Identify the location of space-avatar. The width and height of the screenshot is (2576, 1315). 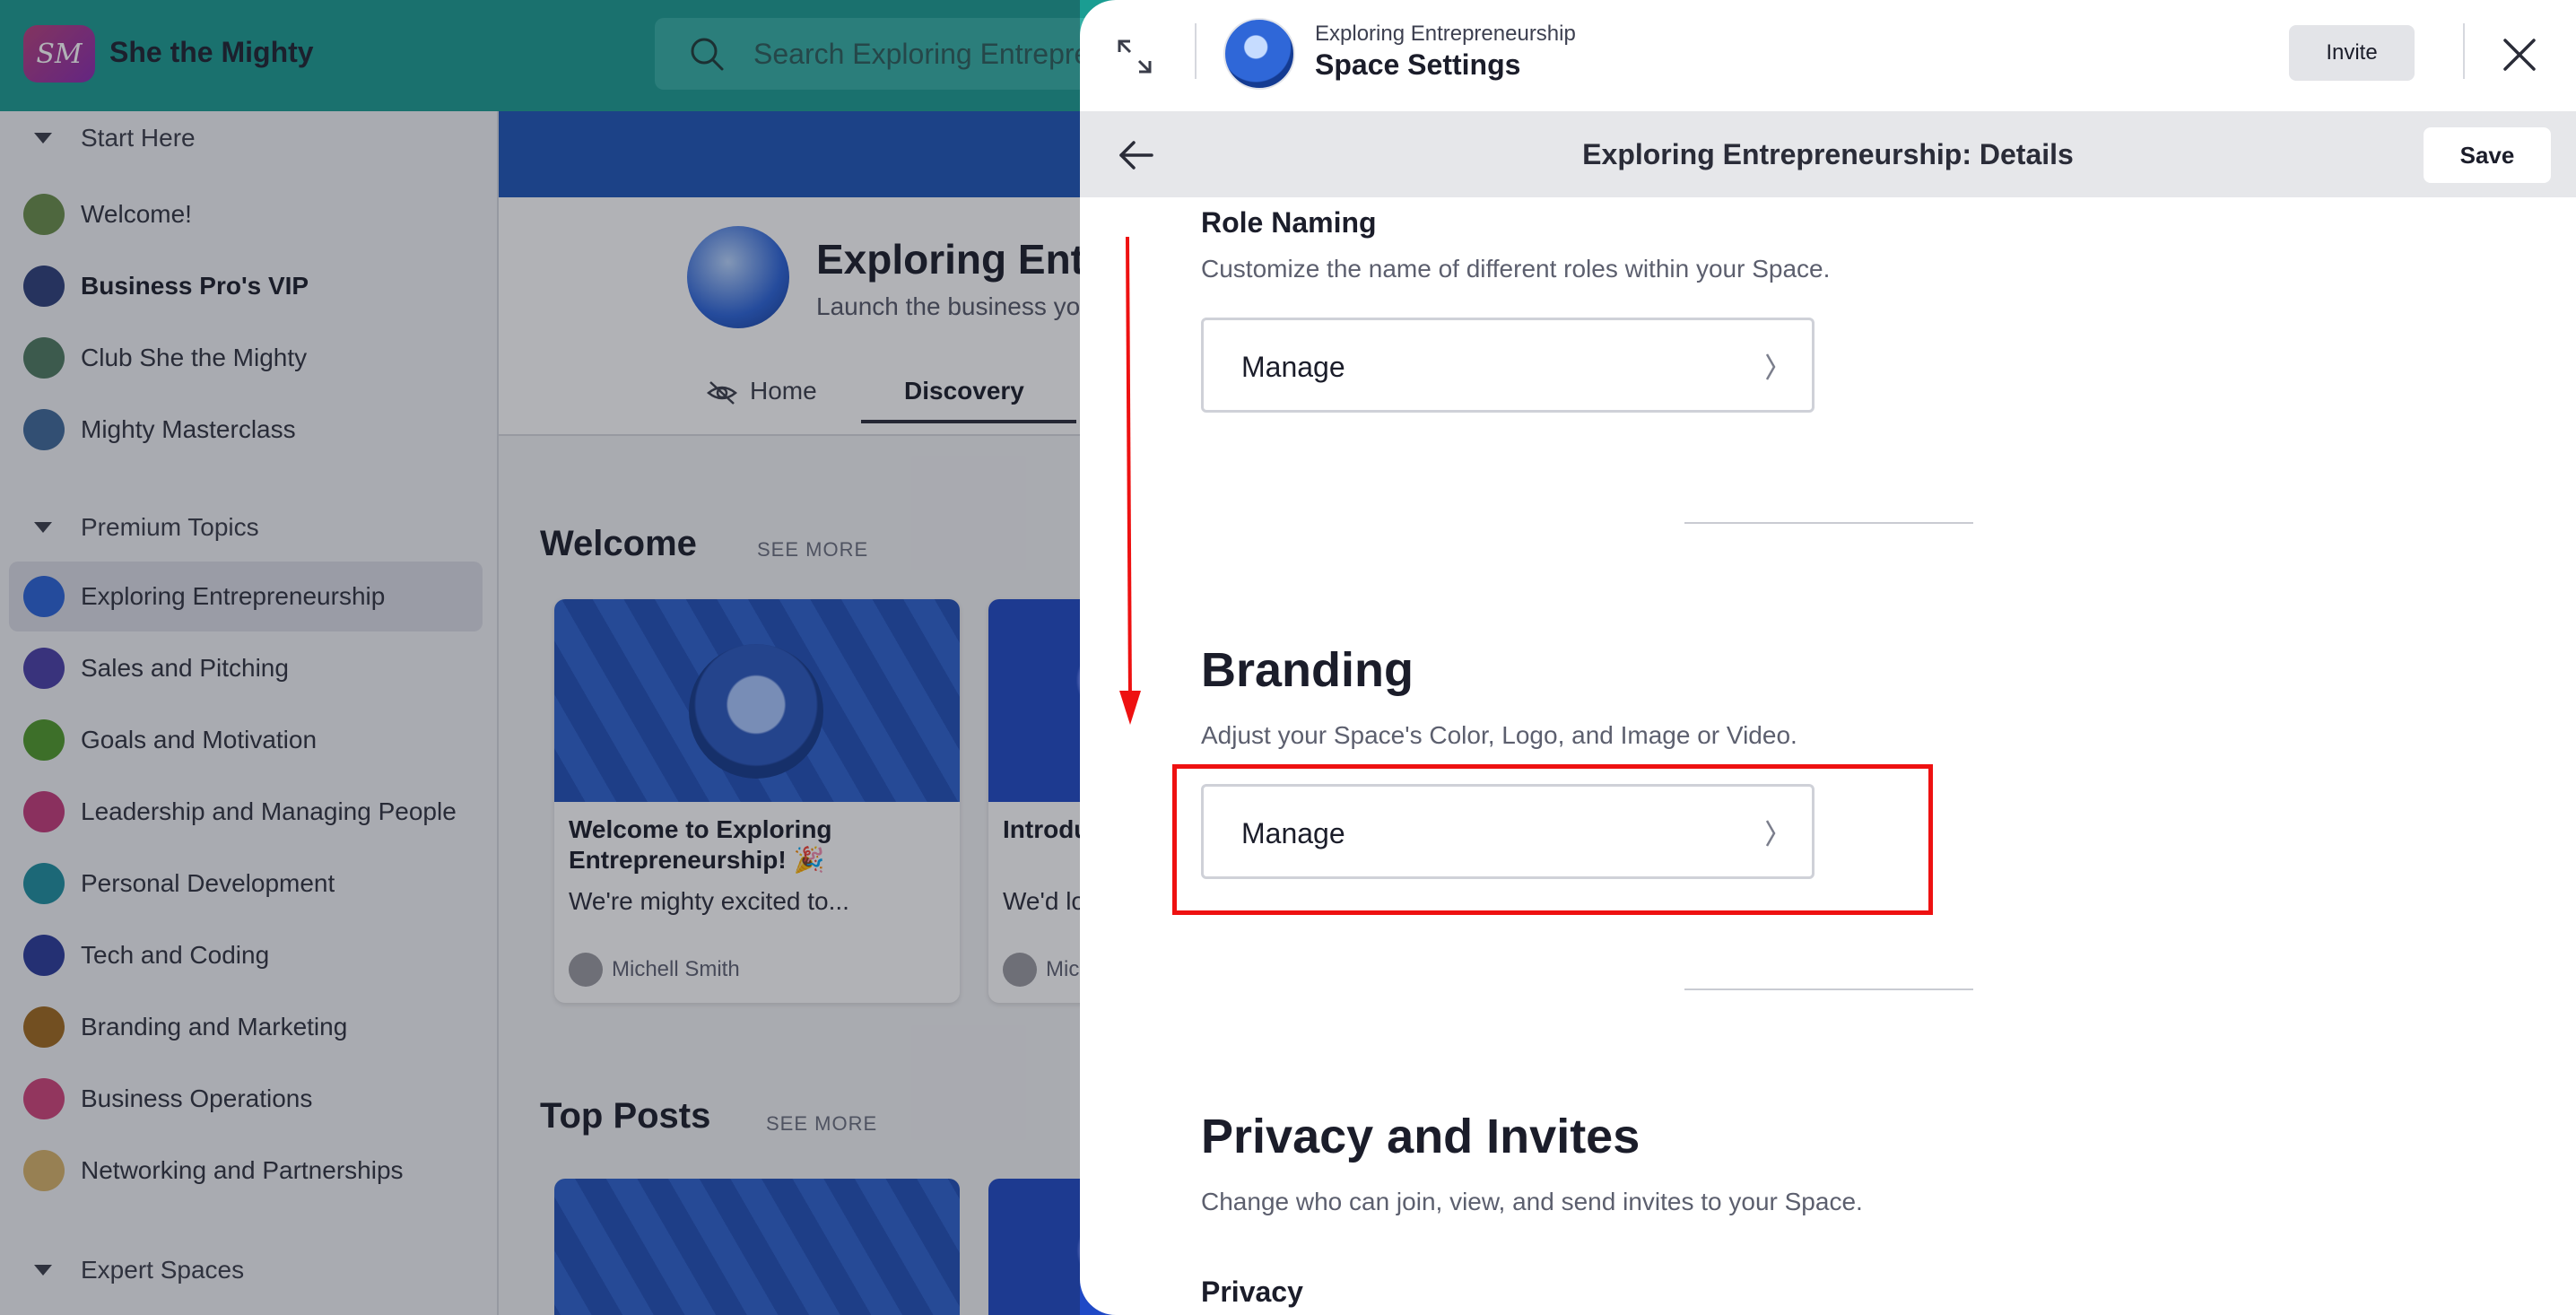
(1259, 54).